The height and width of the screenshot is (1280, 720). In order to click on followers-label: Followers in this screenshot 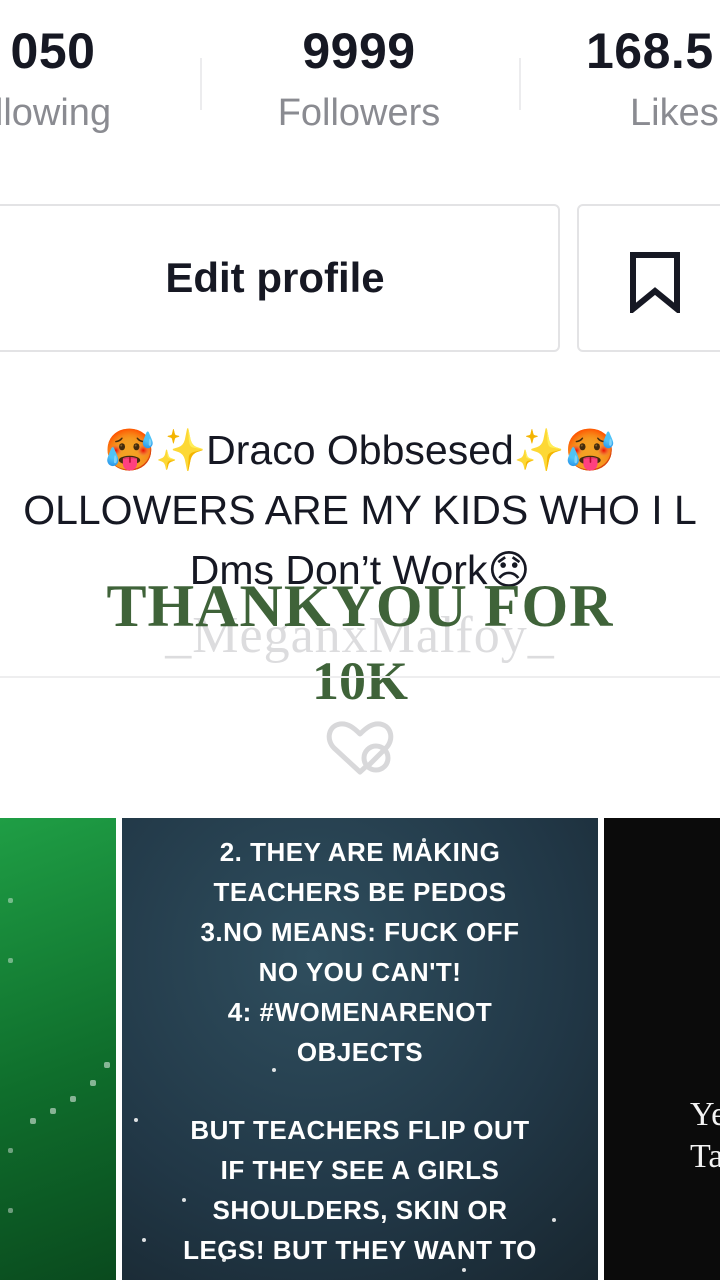, I will do `click(359, 113)`.